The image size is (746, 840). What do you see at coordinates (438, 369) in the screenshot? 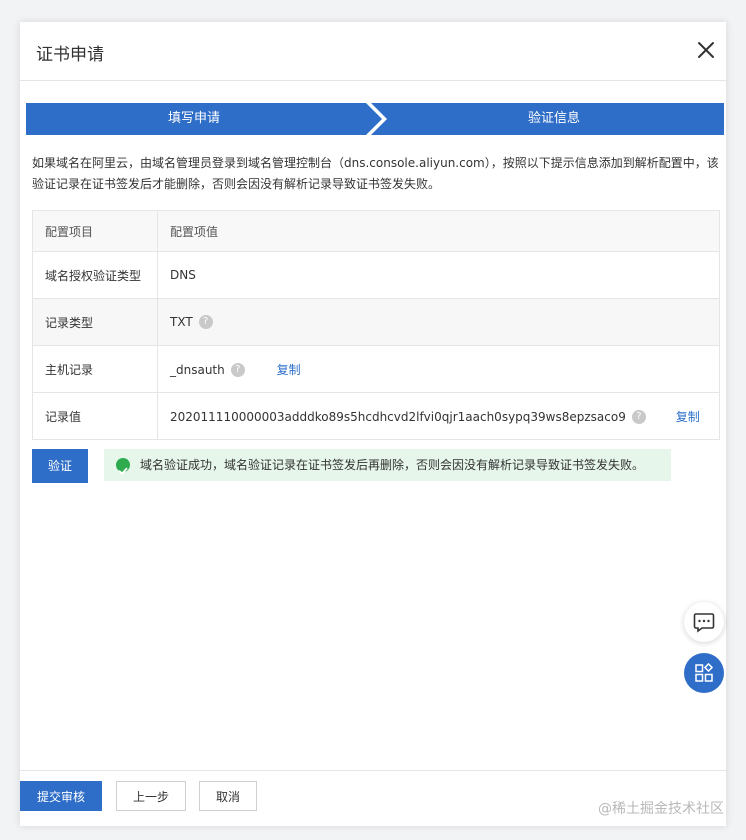
I see `row-value-cell: _dnsauth? 复制` at bounding box center [438, 369].